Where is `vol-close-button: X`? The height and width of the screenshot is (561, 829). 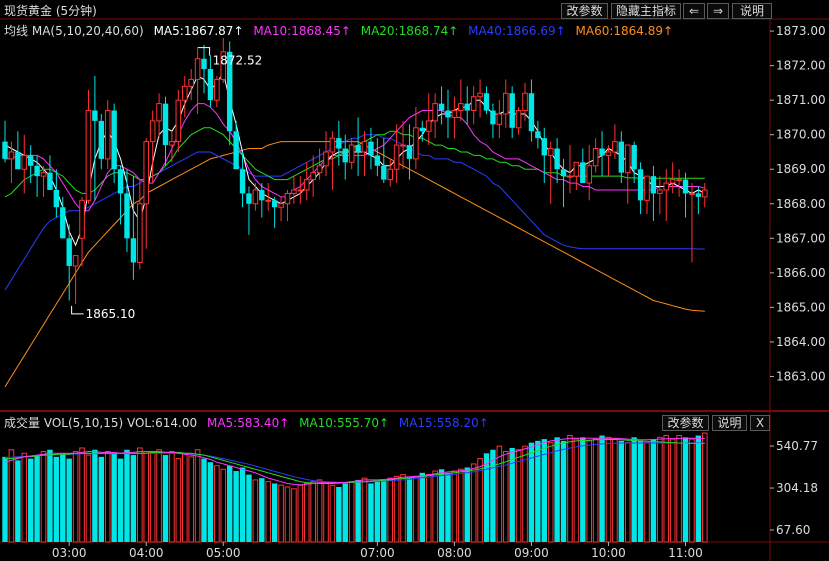 vol-close-button: X is located at coordinates (760, 423).